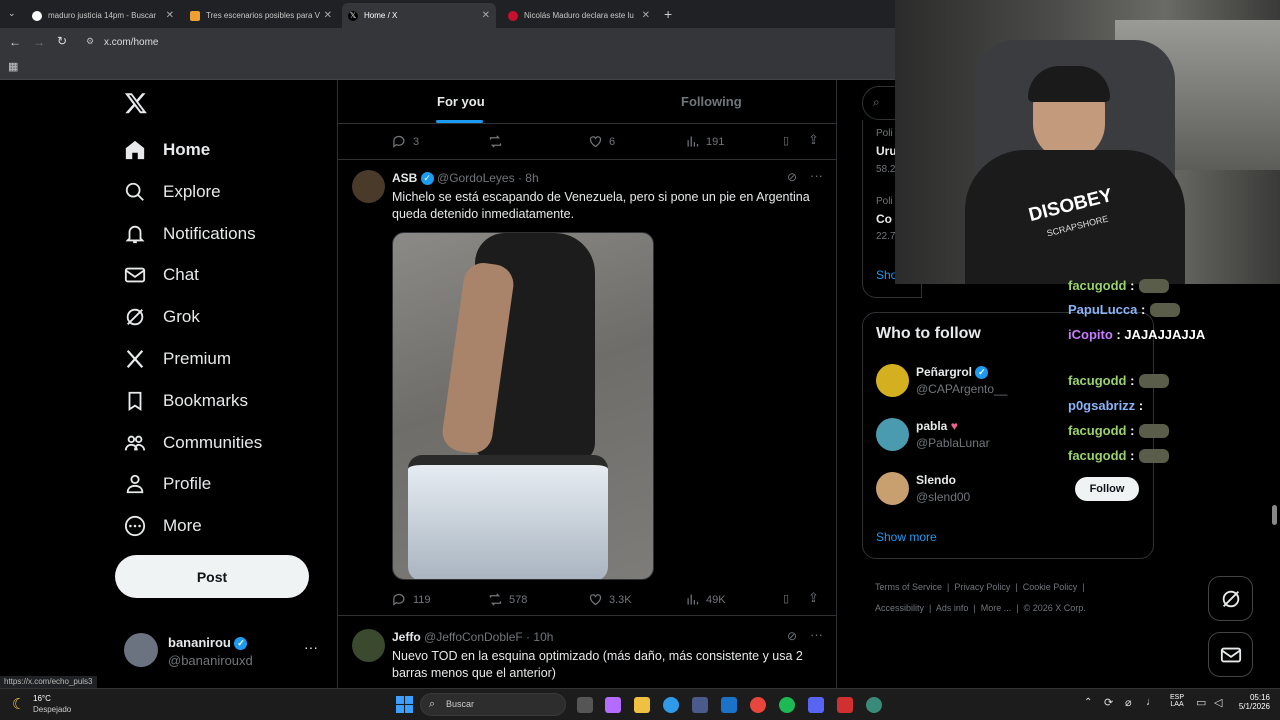 This screenshot has height=720, width=1280. What do you see at coordinates (177, 359) in the screenshot?
I see `nav-premium: Premium` at bounding box center [177, 359].